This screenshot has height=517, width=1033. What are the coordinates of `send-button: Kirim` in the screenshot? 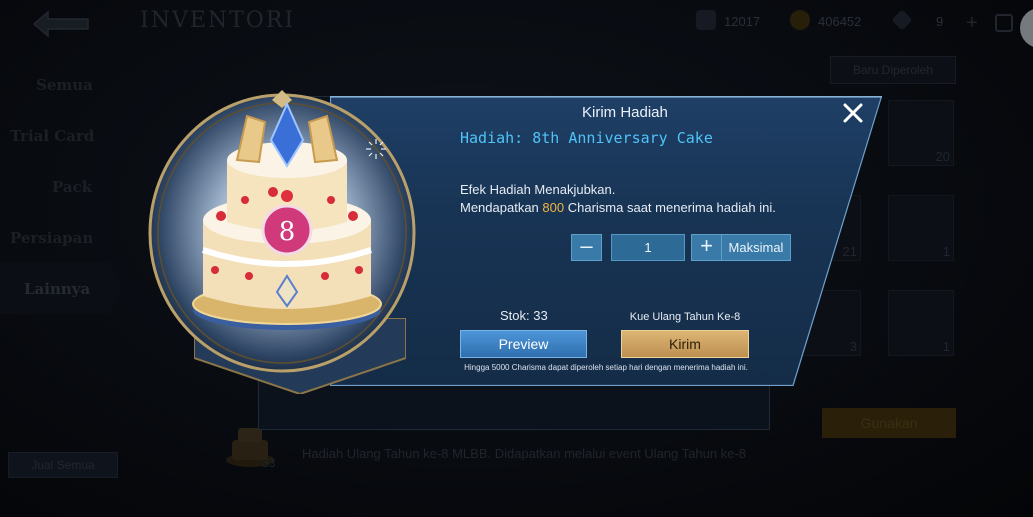 It's located at (685, 344).